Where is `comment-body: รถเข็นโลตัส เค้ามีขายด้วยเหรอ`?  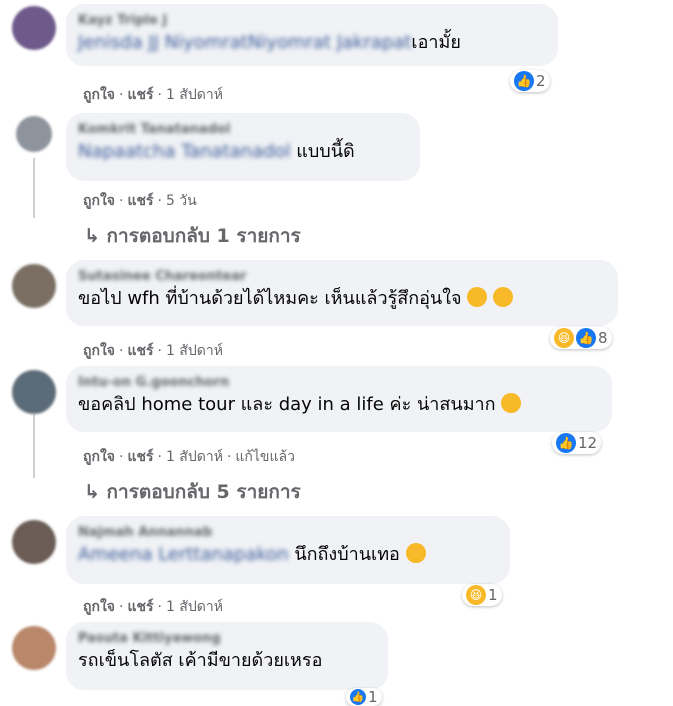
comment-body: รถเข็นโลตัส เค้ามีขายด้วยเหรอ is located at coordinates (200, 660).